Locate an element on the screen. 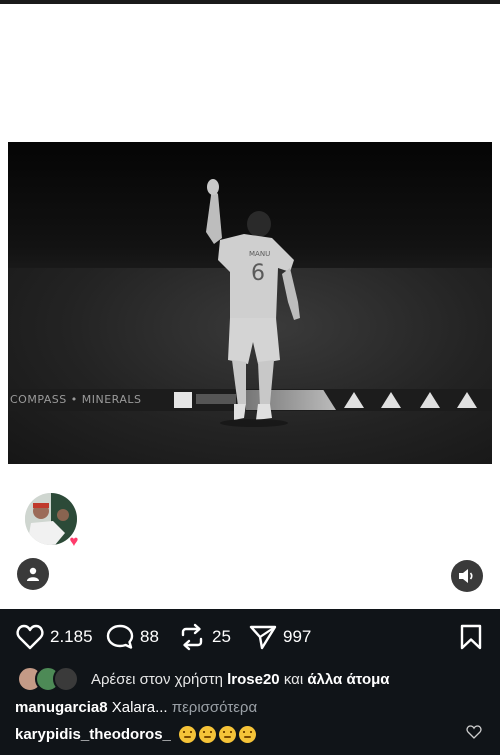 The height and width of the screenshot is (755, 500). shares-count: 997 is located at coordinates (297, 636).